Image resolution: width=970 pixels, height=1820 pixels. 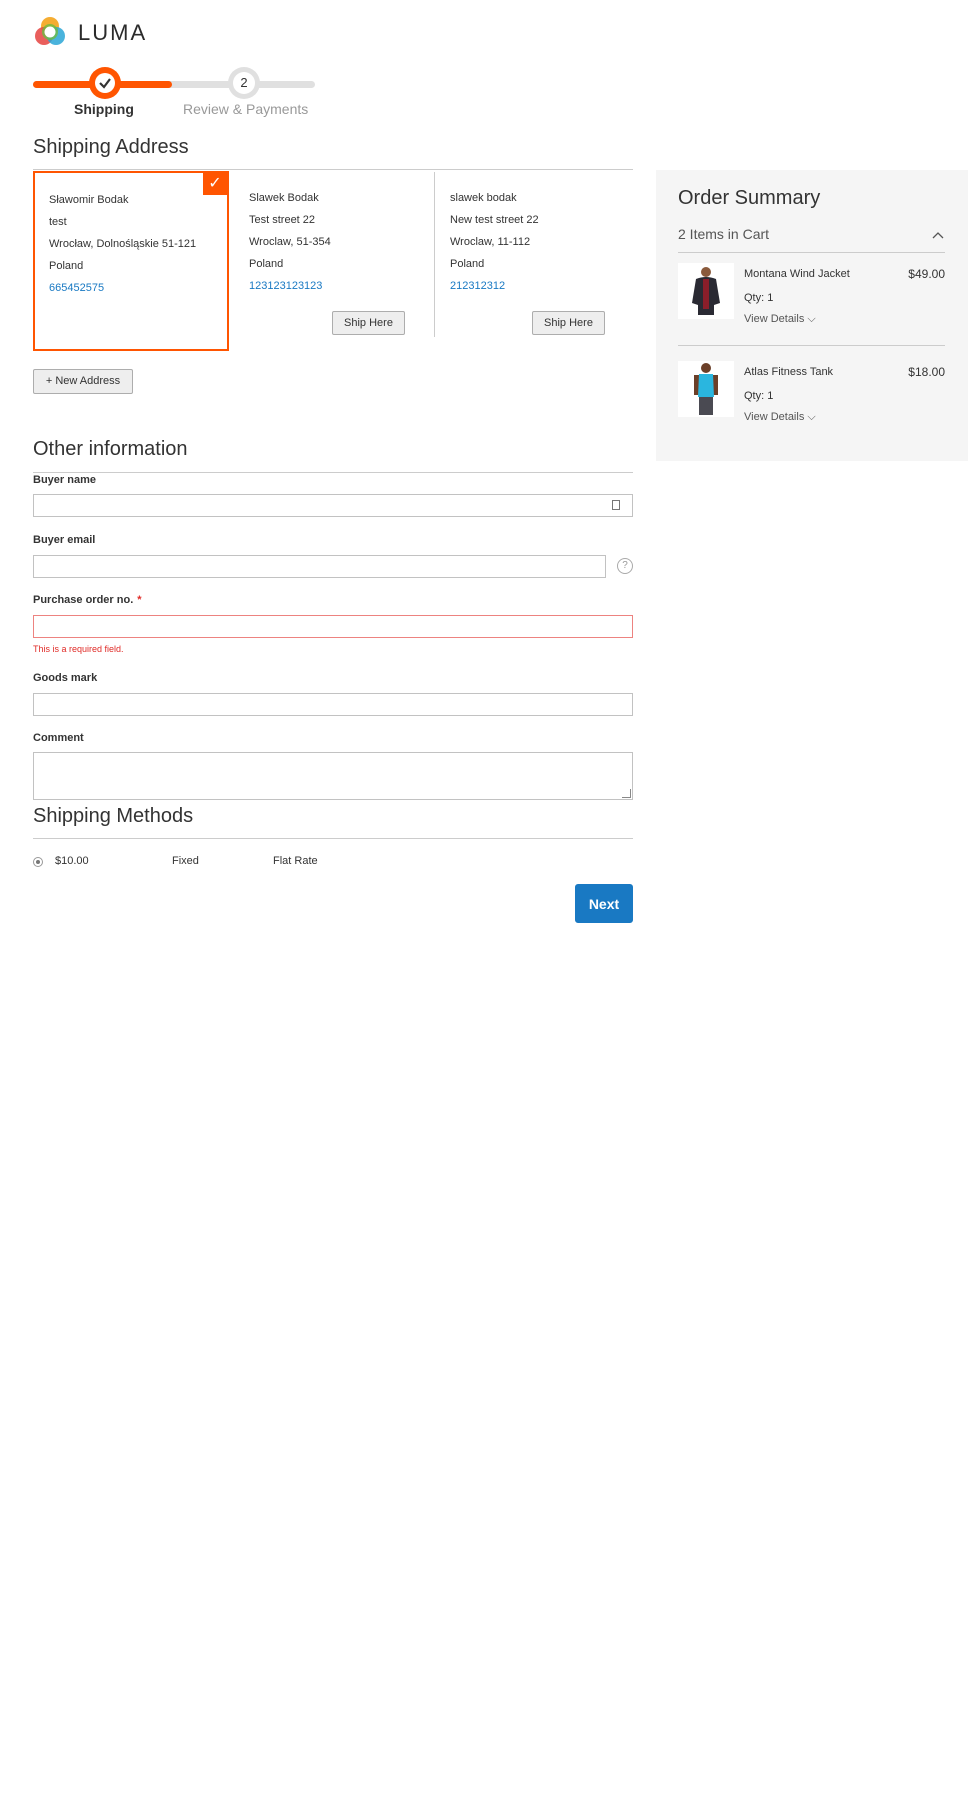 What do you see at coordinates (625, 566) in the screenshot?
I see `help-icon: ?` at bounding box center [625, 566].